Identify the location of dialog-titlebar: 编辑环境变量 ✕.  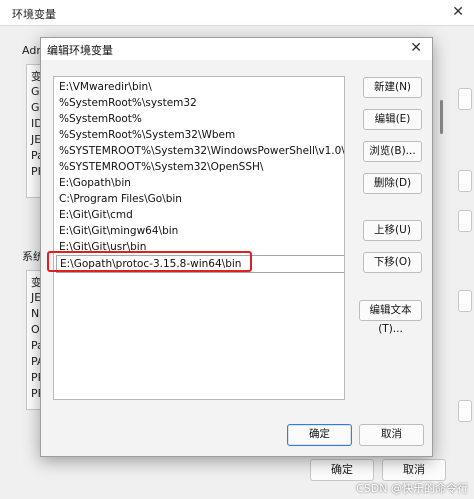
(236, 49).